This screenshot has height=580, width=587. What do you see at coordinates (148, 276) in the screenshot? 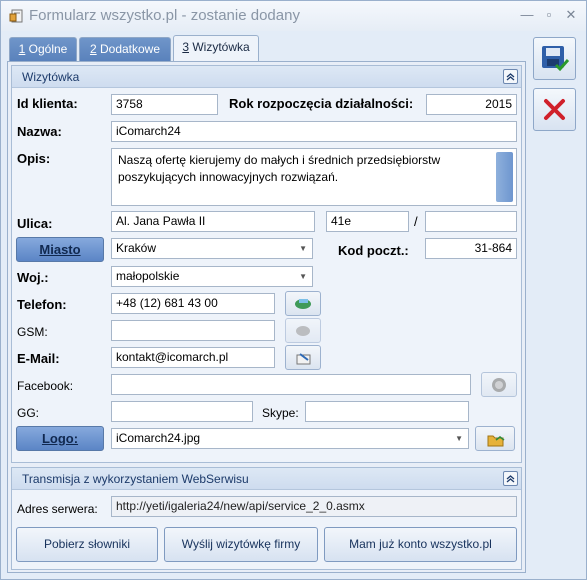
I see `woj-value: małopolskie` at bounding box center [148, 276].